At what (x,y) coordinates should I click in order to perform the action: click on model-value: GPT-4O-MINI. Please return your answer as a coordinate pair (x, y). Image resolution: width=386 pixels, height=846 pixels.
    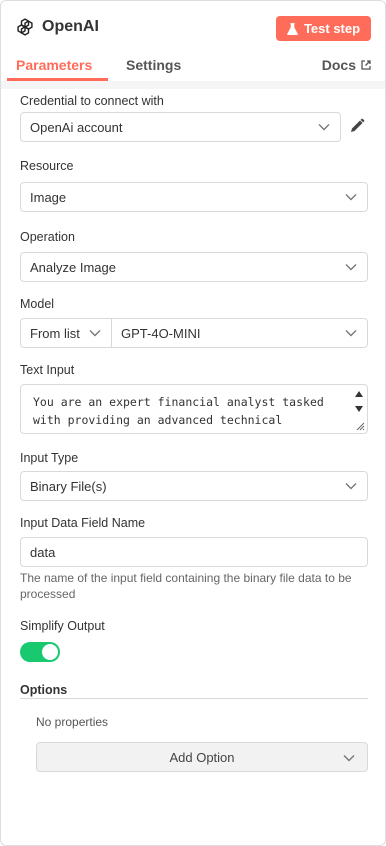
    Looking at the image, I should click on (161, 333).